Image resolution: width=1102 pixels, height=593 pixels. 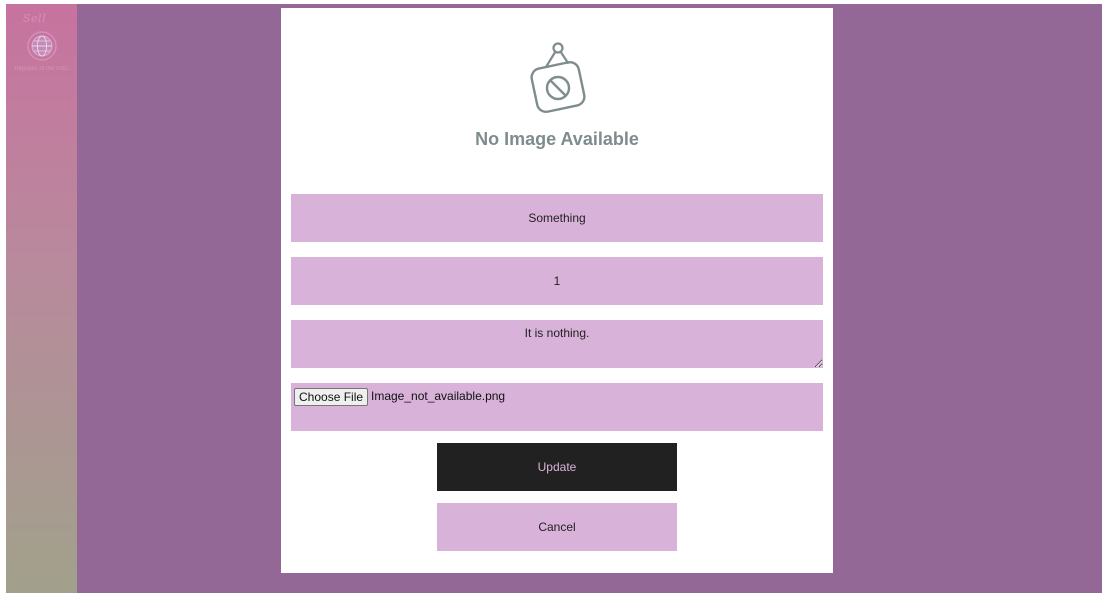 I want to click on globe-icon, so click(x=42, y=46).